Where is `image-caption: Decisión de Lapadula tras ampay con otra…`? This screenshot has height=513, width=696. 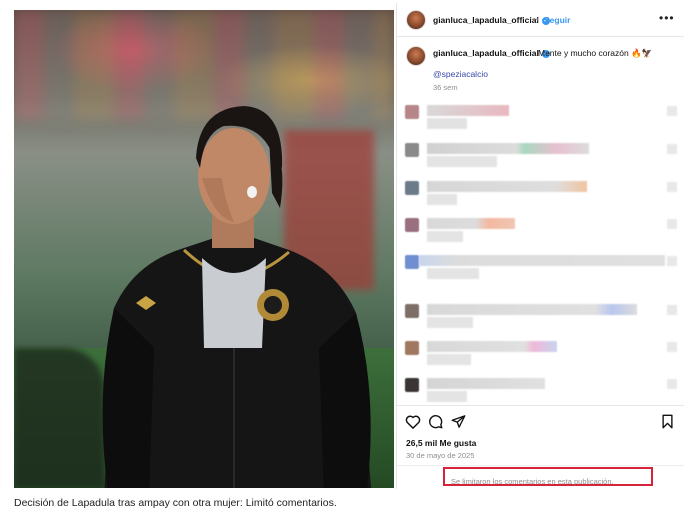
image-caption: Decisión de Lapadula tras ampay con otra… is located at coordinates (175, 503).